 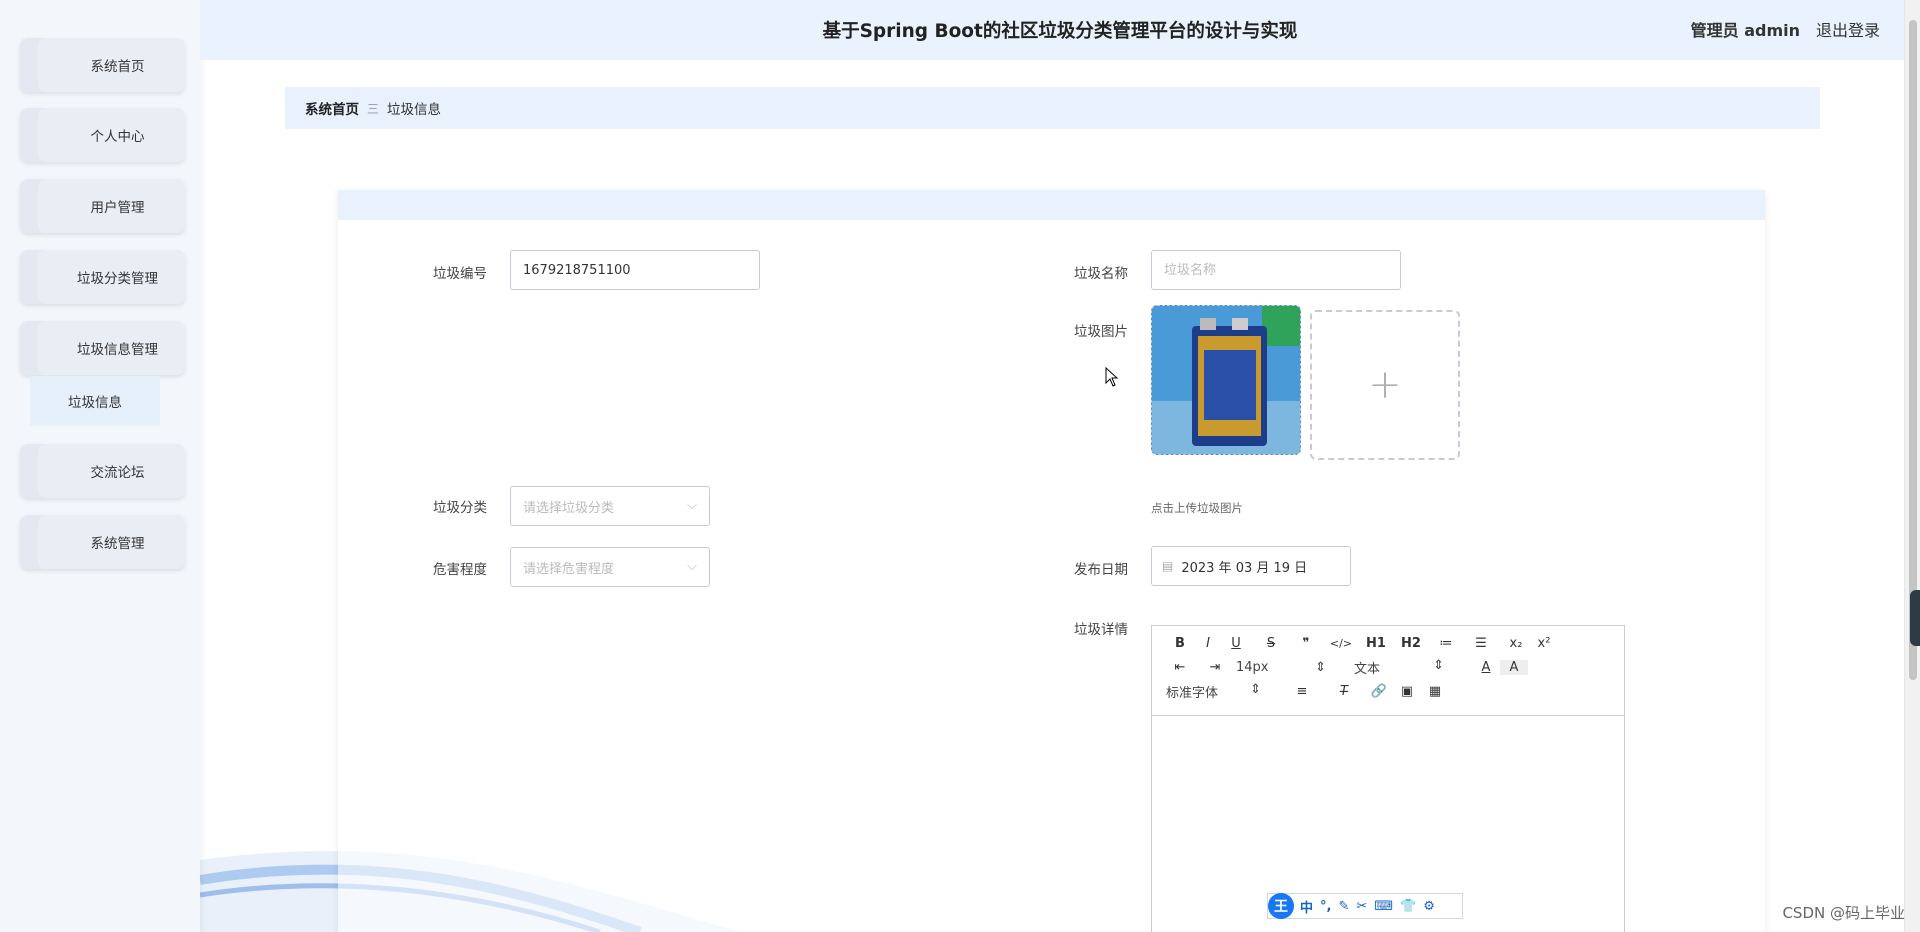 What do you see at coordinates (635, 270) in the screenshot?
I see `code-input` at bounding box center [635, 270].